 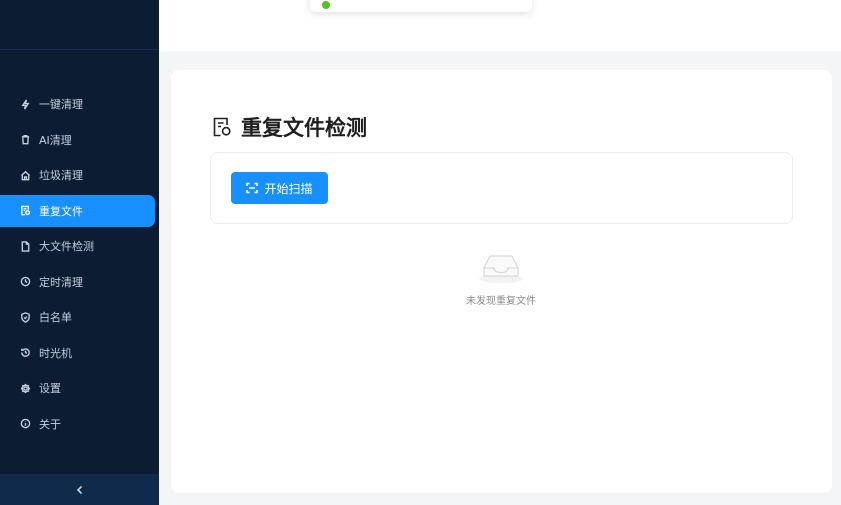 What do you see at coordinates (288, 188) in the screenshot?
I see `start-scan-label: 开始扫描` at bounding box center [288, 188].